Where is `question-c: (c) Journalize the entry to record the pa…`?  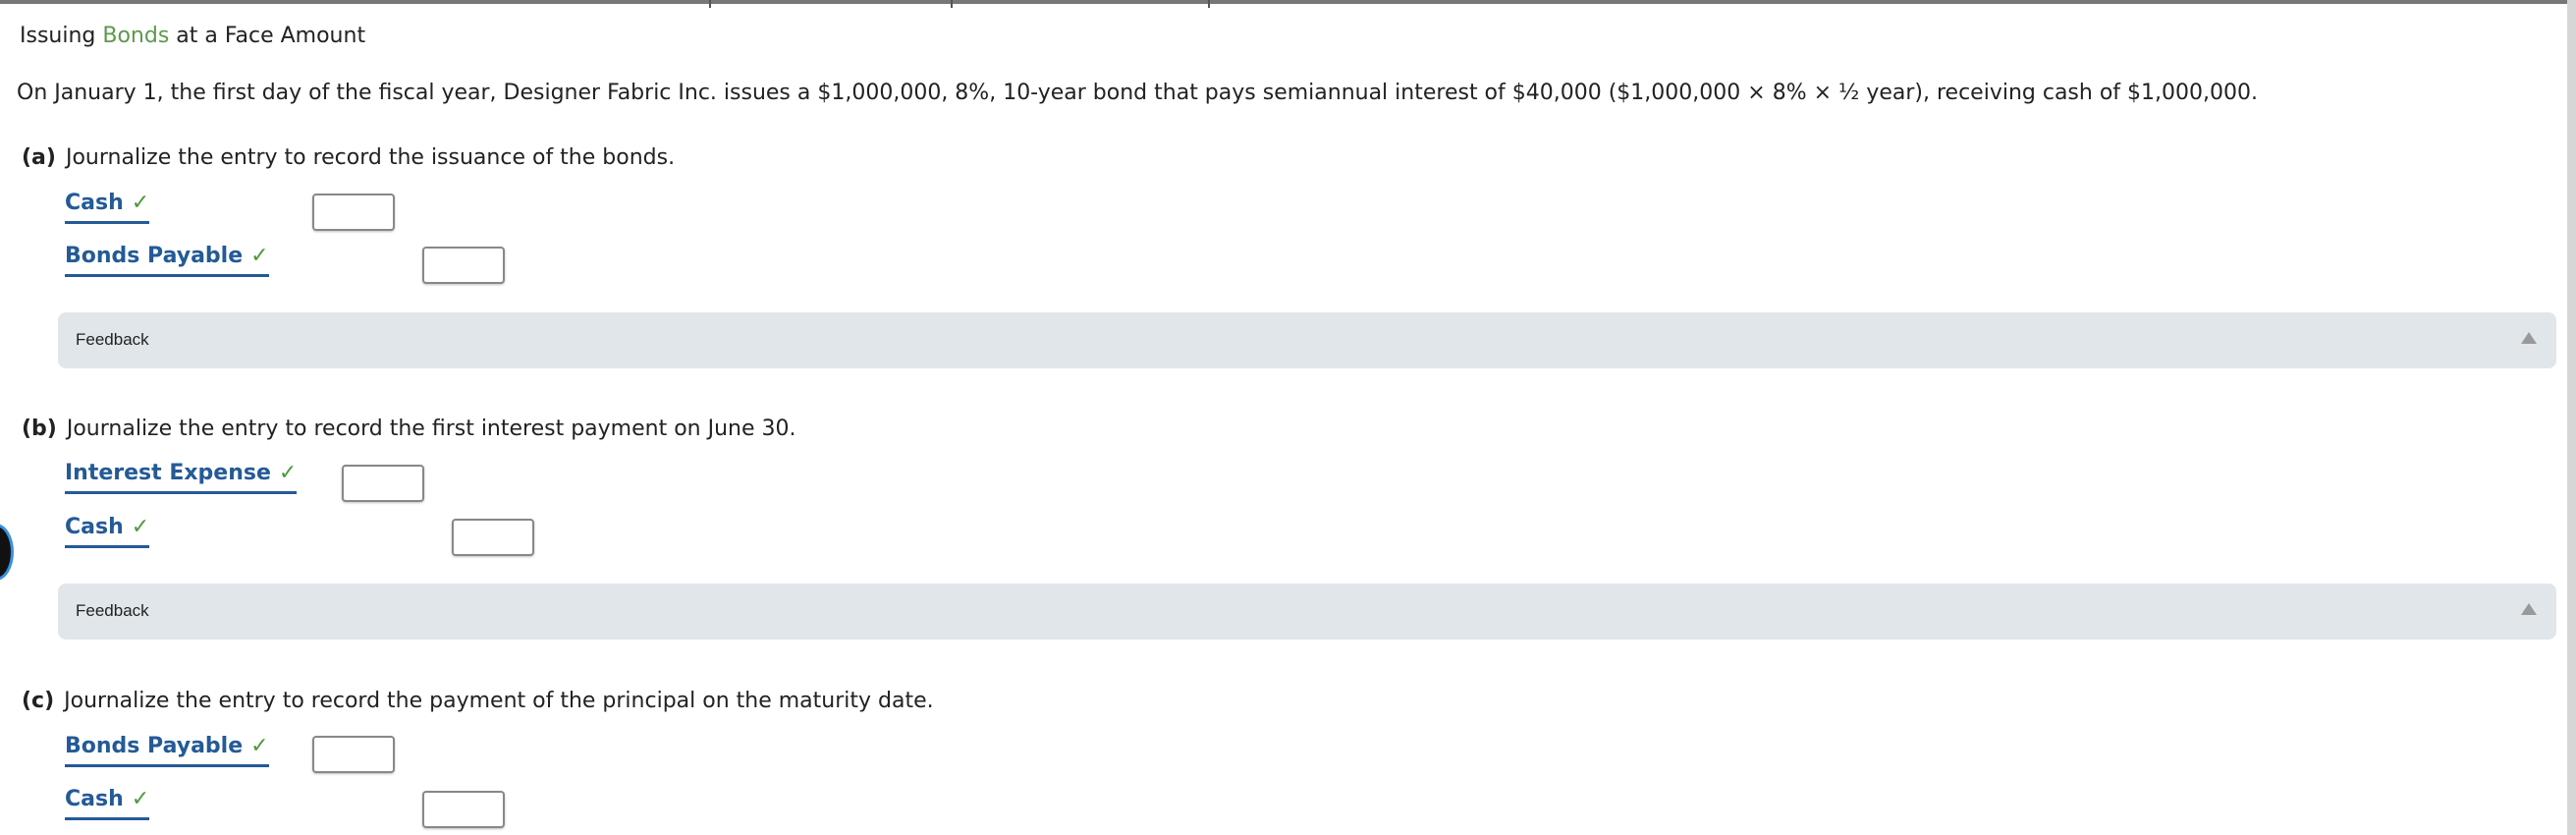 question-c: (c) Journalize the entry to record the pa… is located at coordinates (478, 701).